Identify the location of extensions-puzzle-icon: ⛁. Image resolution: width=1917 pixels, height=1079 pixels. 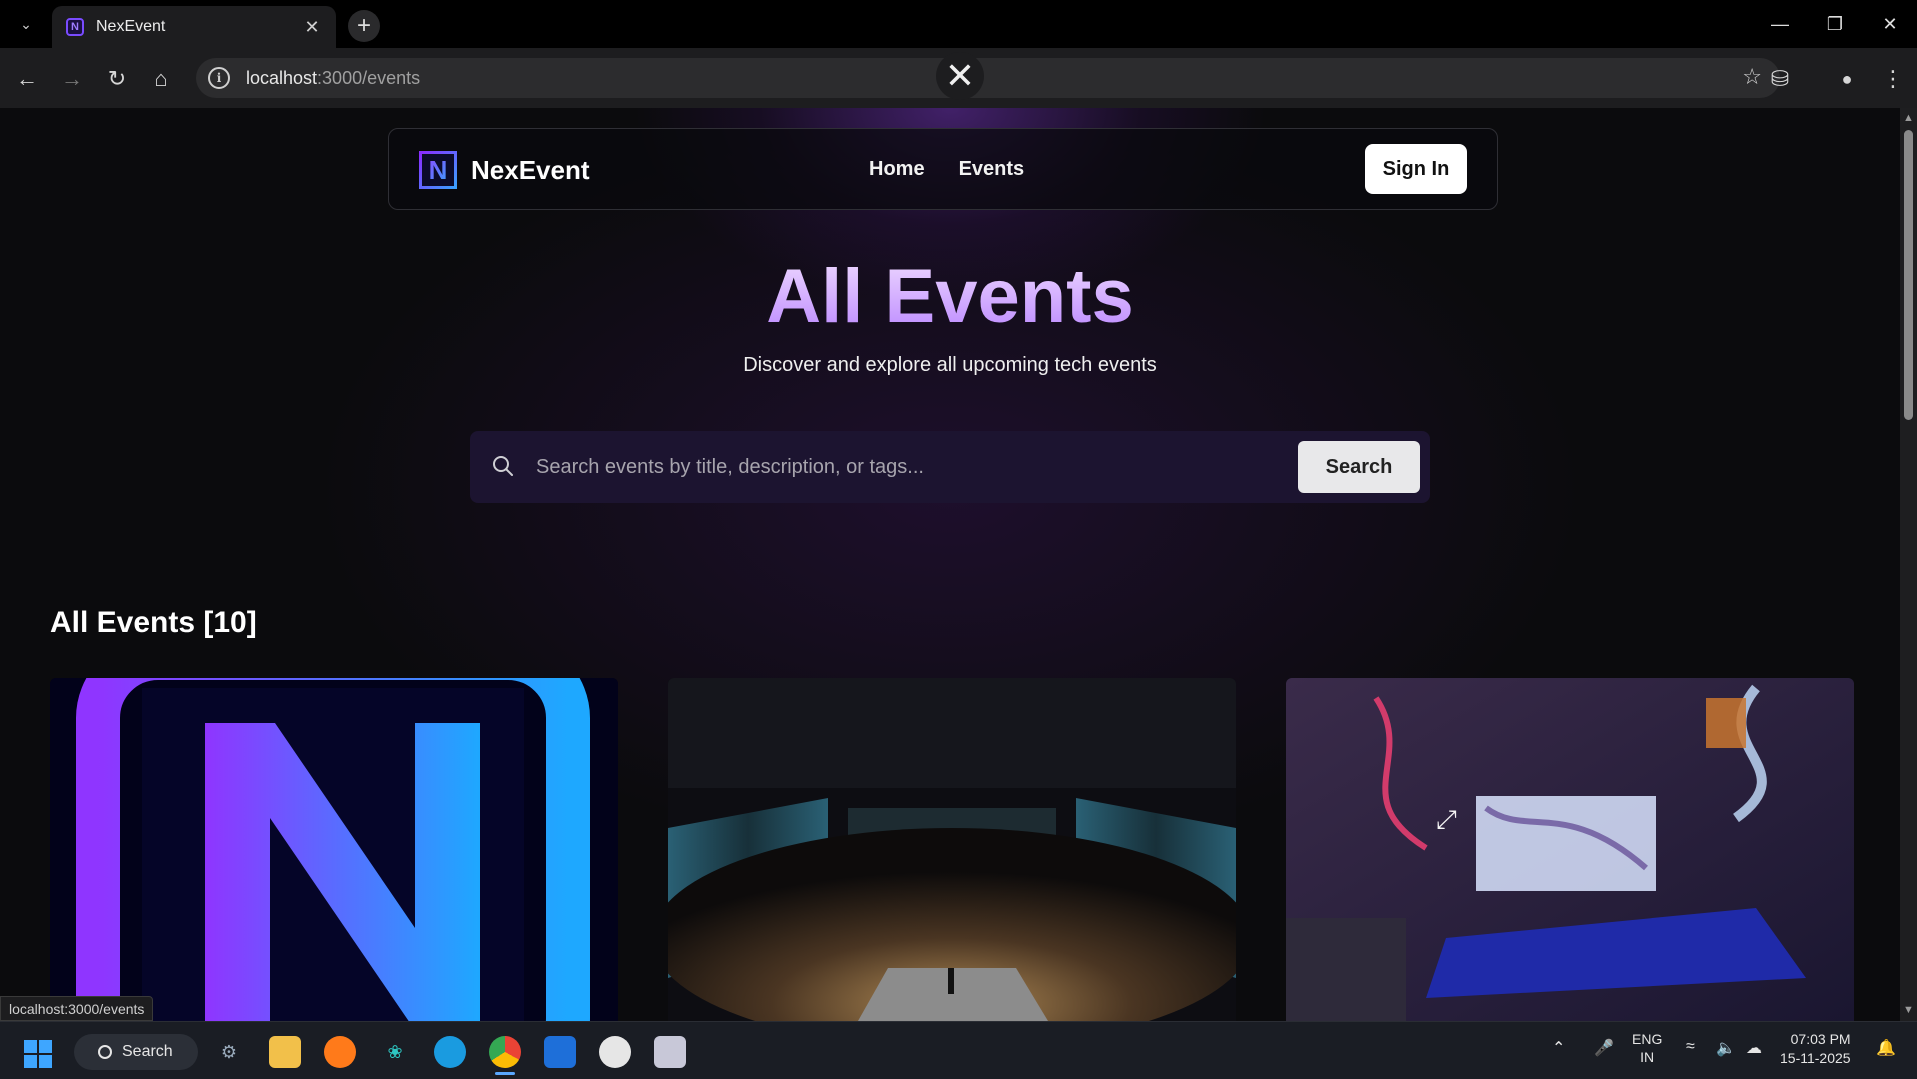
(1780, 79).